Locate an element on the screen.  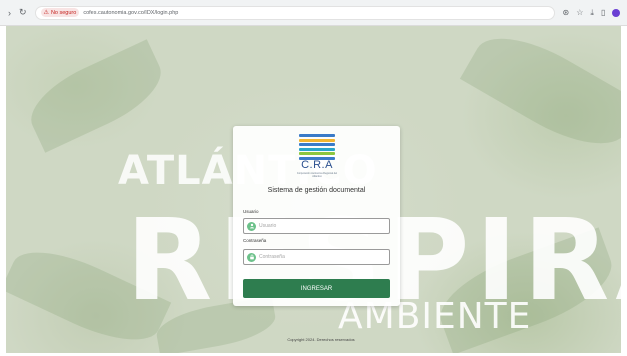
password-field is located at coordinates (316, 257).